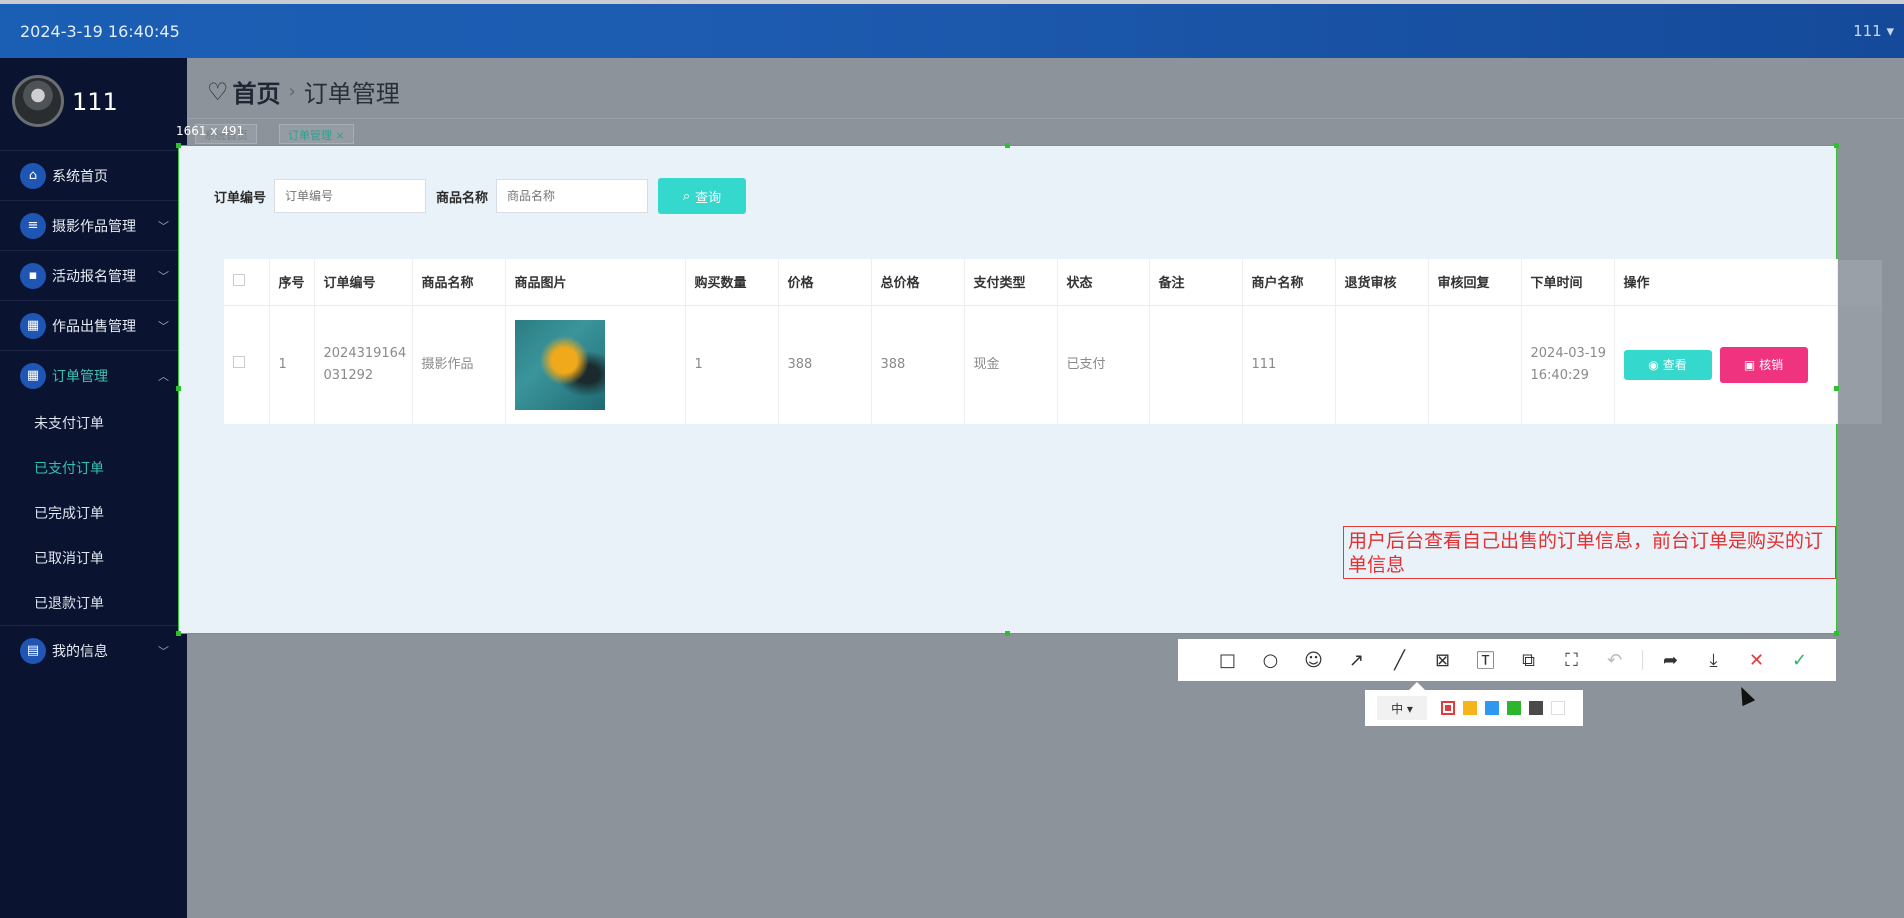 This screenshot has width=1904, height=918. Describe the element at coordinates (210, 131) in the screenshot. I see `selection-size-label: 1661 x 491` at that location.